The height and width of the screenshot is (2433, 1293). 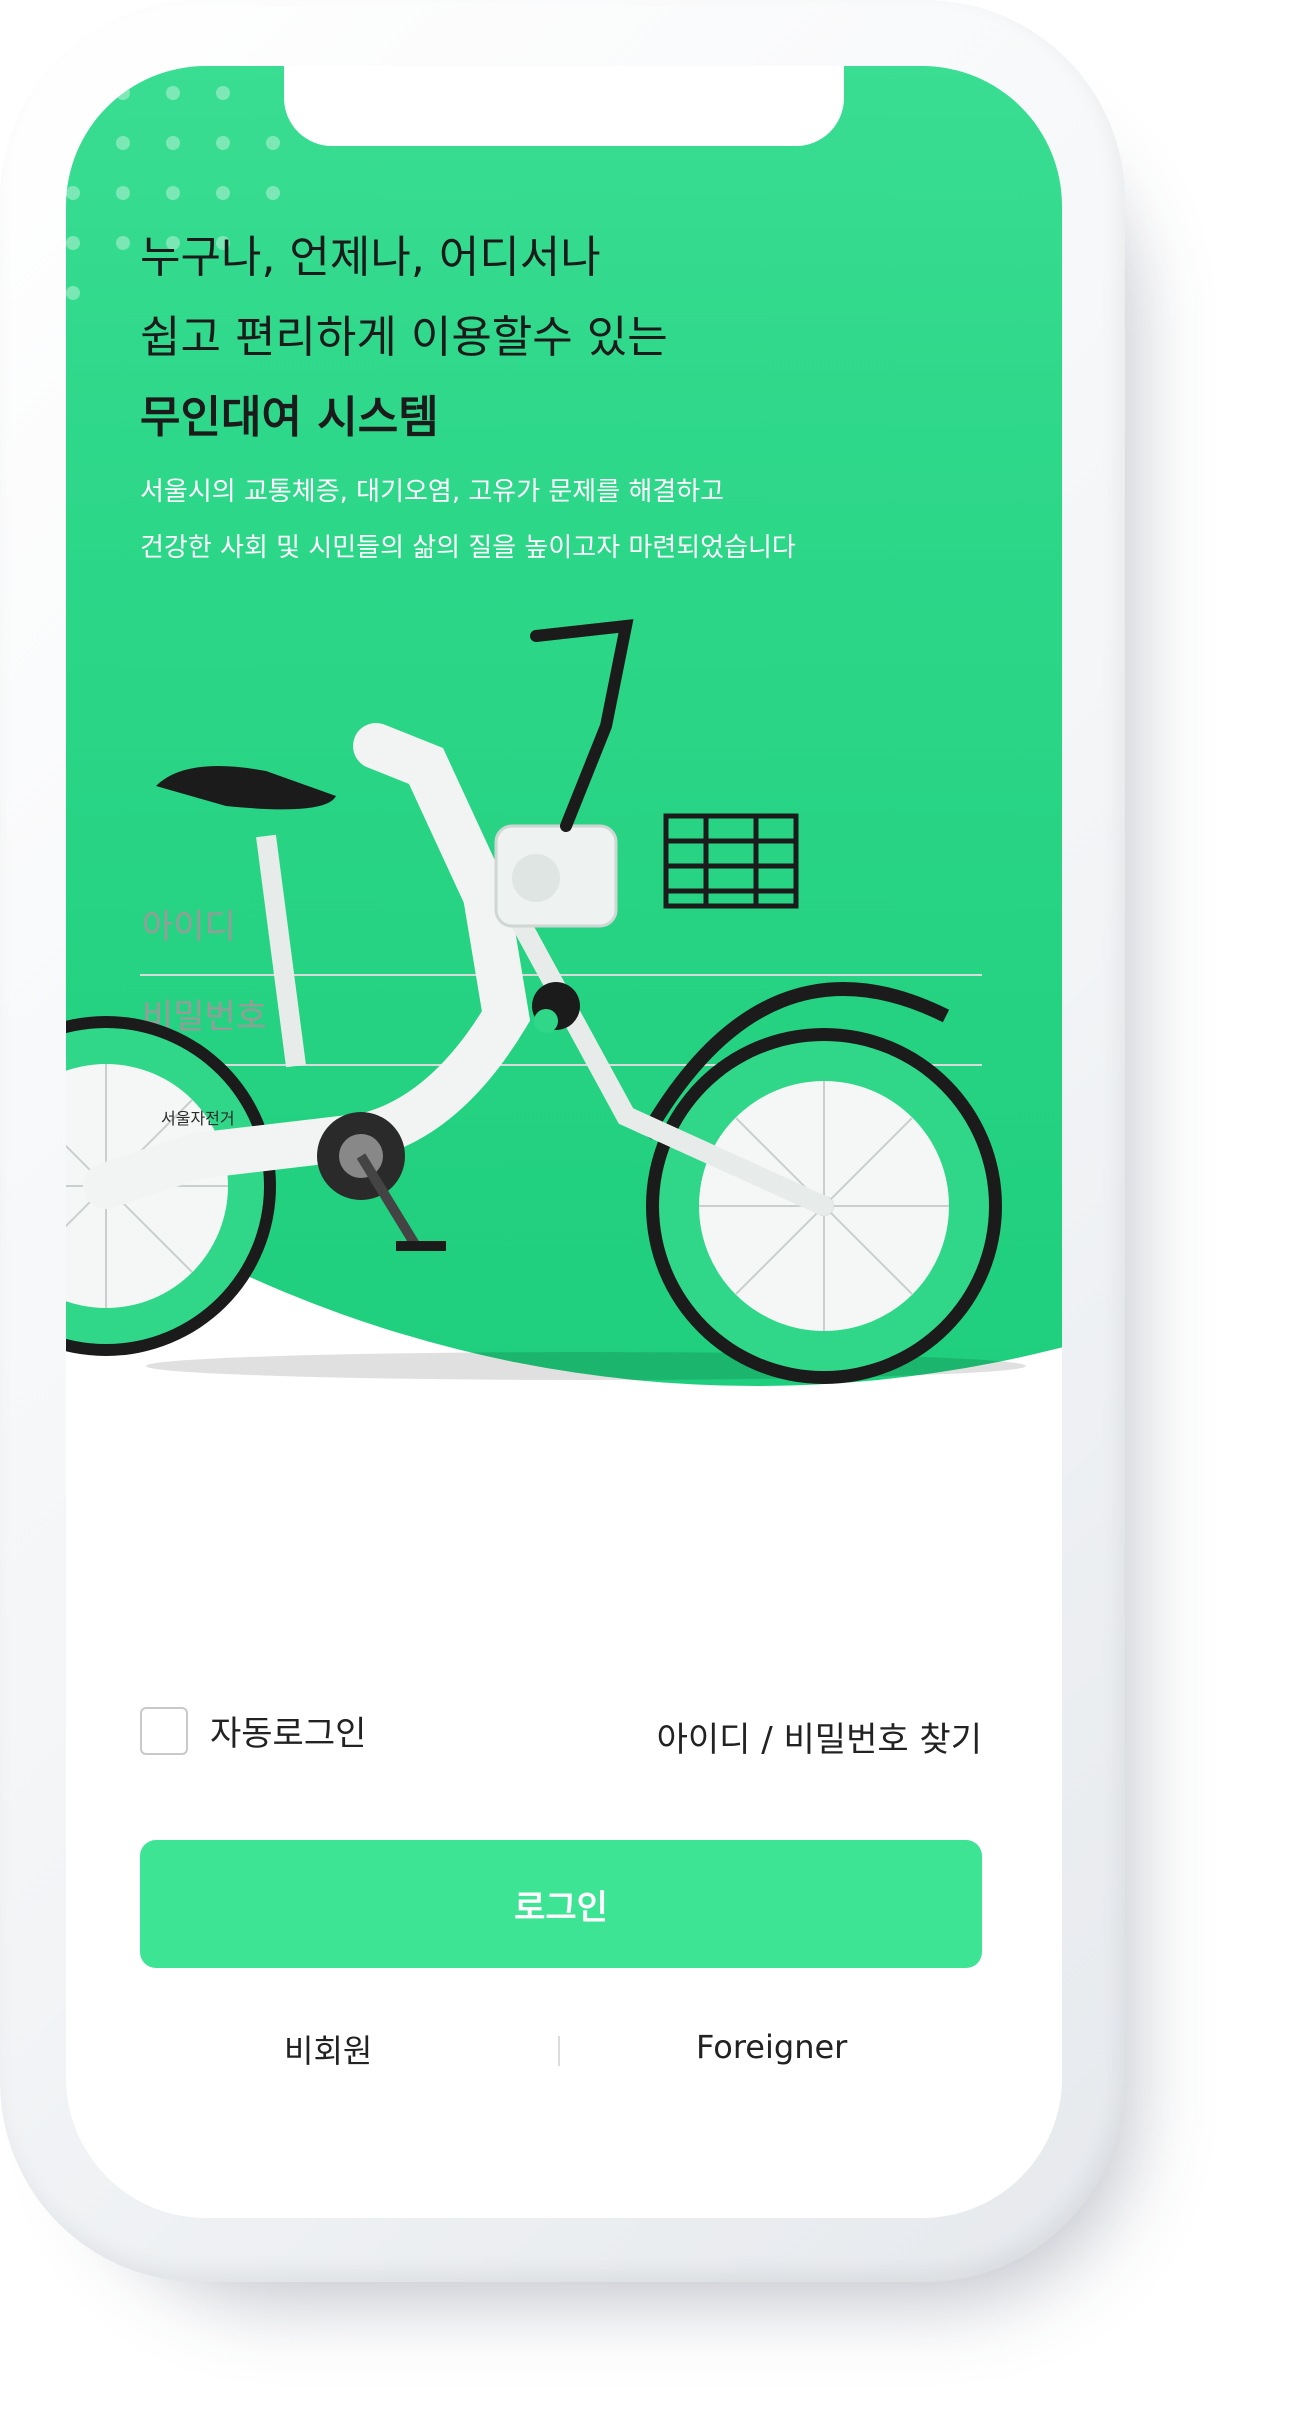 I want to click on link-divider, so click(x=559, y=2051).